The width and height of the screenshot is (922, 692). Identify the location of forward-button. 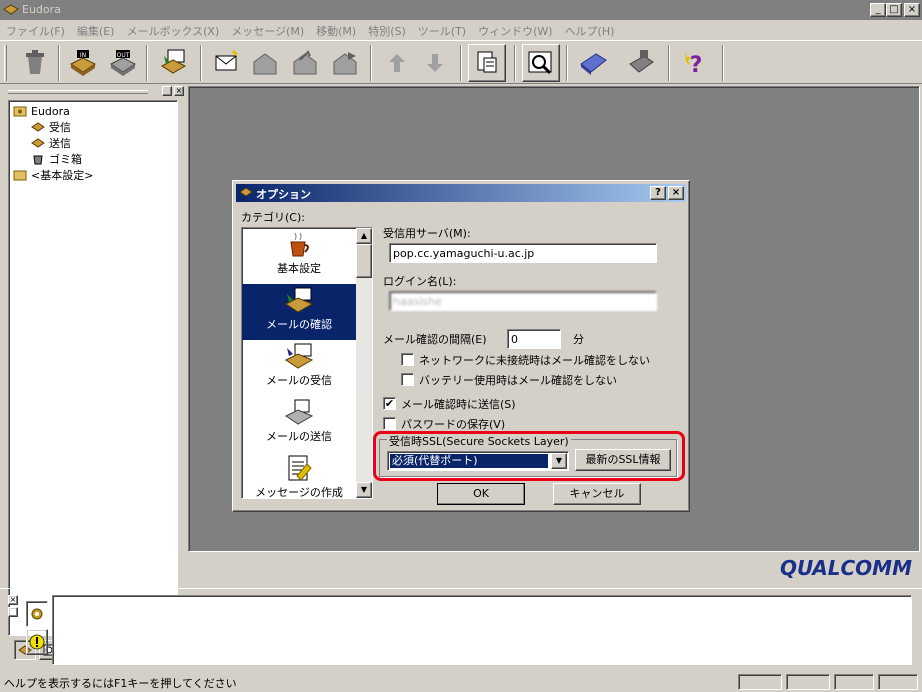
(345, 63).